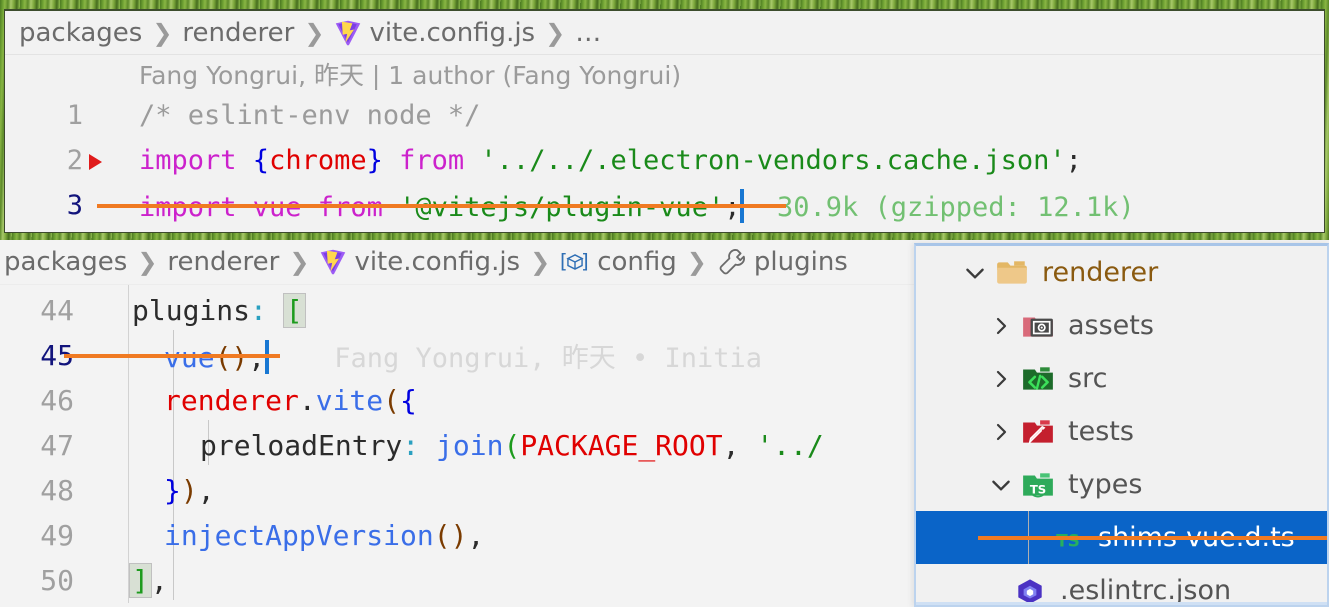 Image resolution: width=1329 pixels, height=607 pixels. I want to click on tree-item-label: types, so click(1105, 484).